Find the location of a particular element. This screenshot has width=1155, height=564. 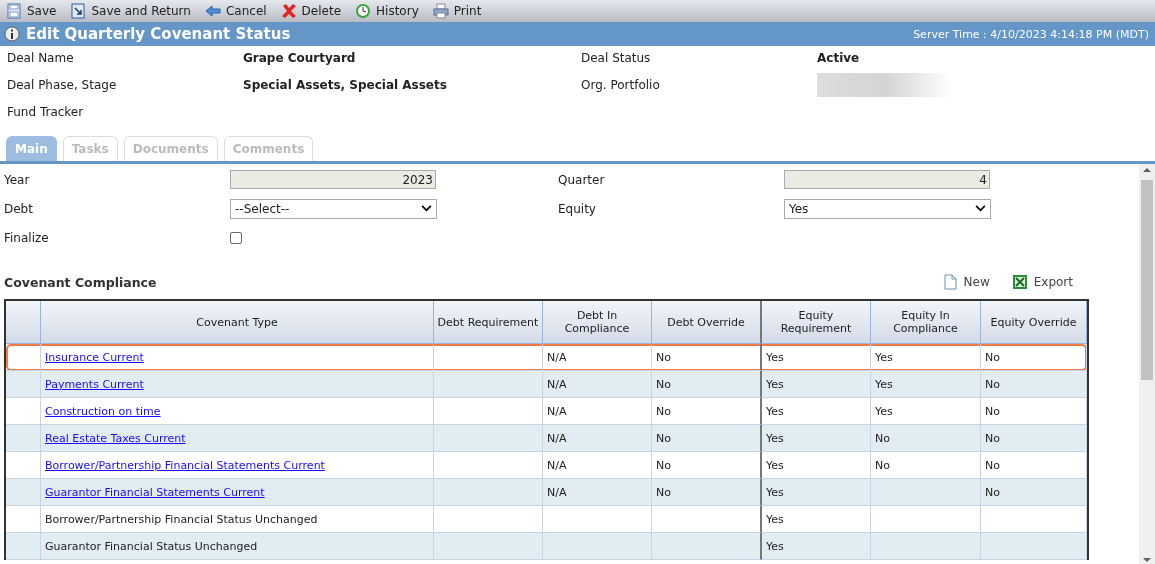

action-button: New is located at coordinates (965, 282).